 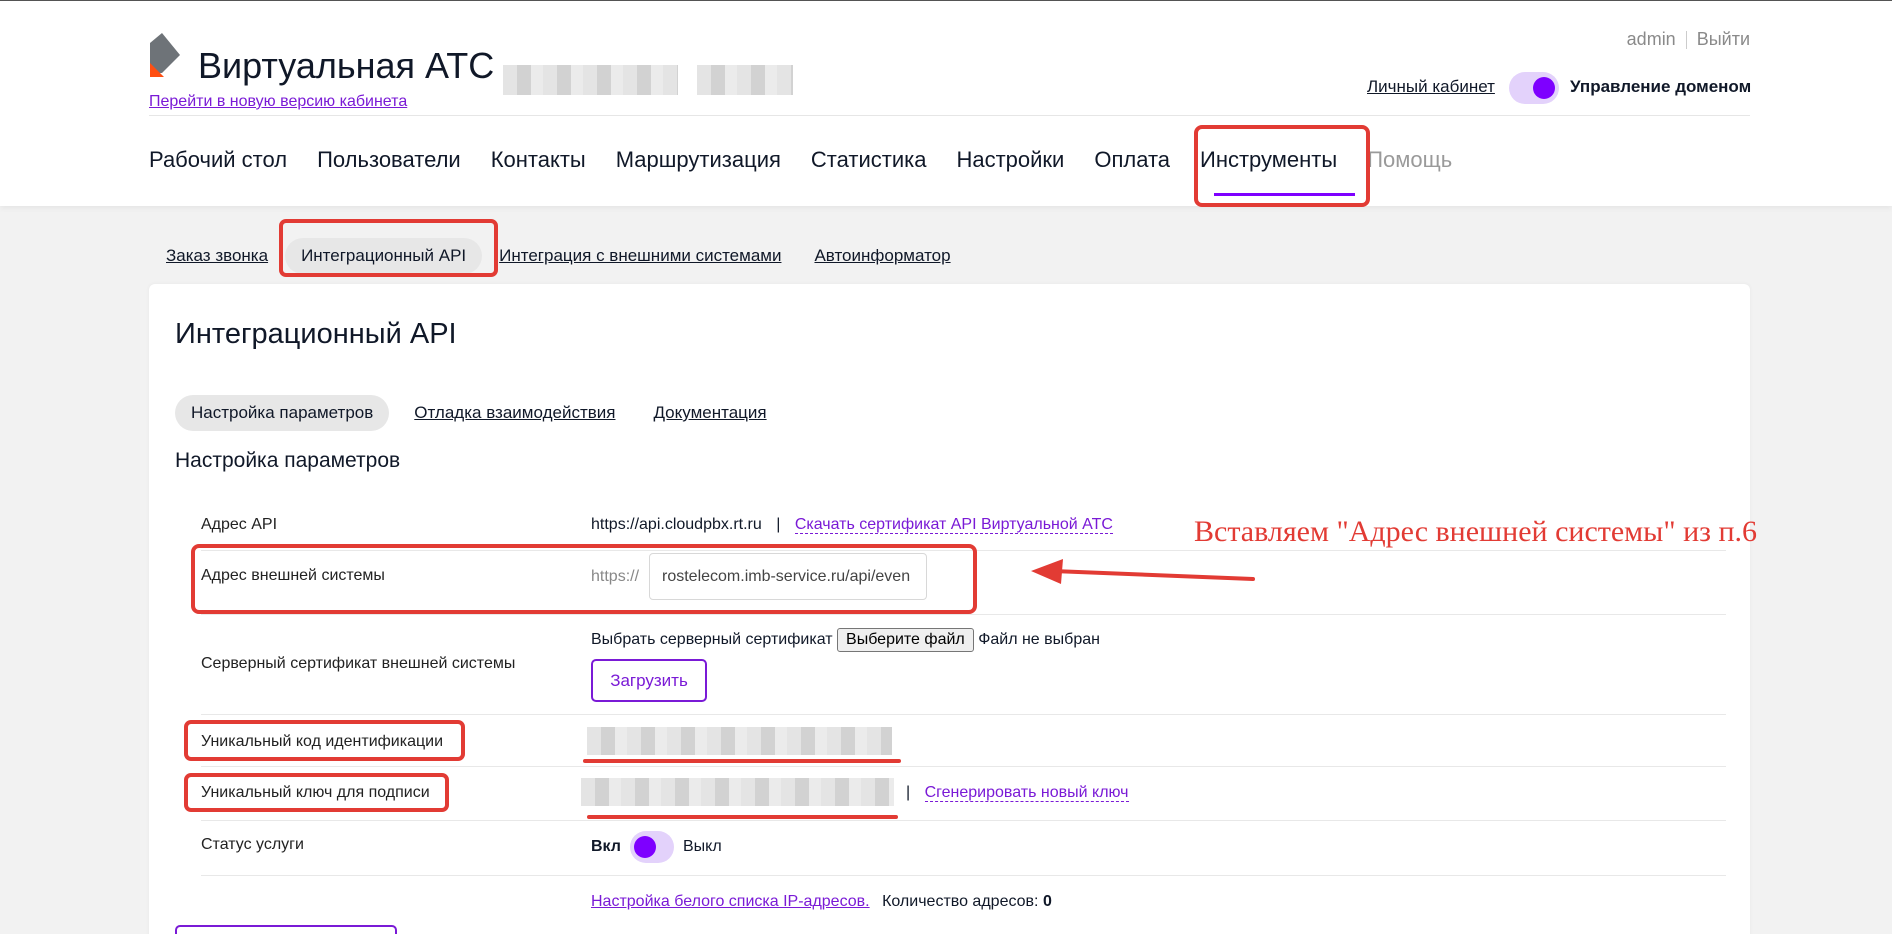 What do you see at coordinates (1661, 86) in the screenshot?
I see `domain-management-label: Управление доменом` at bounding box center [1661, 86].